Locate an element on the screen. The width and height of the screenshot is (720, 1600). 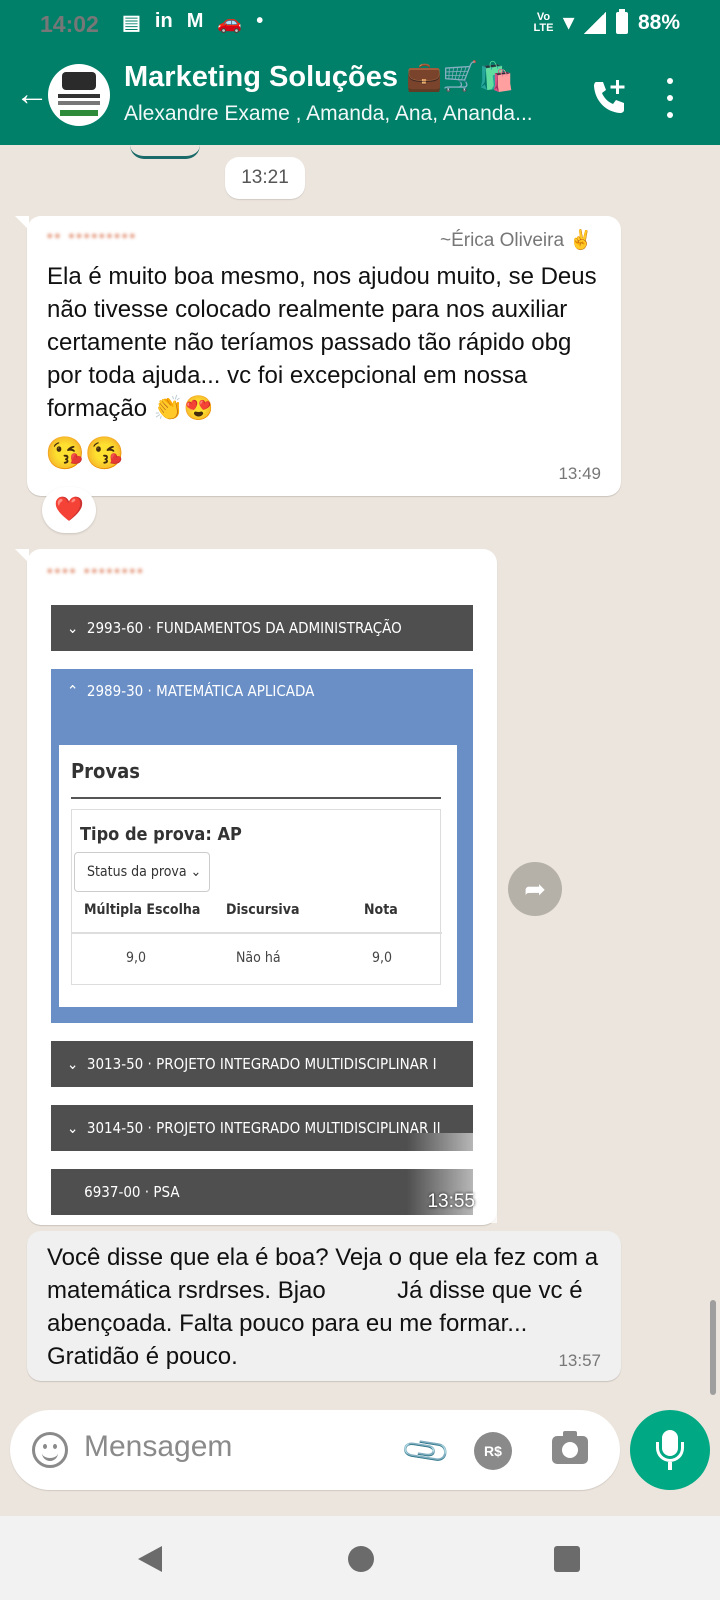
group-title: Marketing Soluções 💼🛒🛍️ is located at coordinates (319, 77).